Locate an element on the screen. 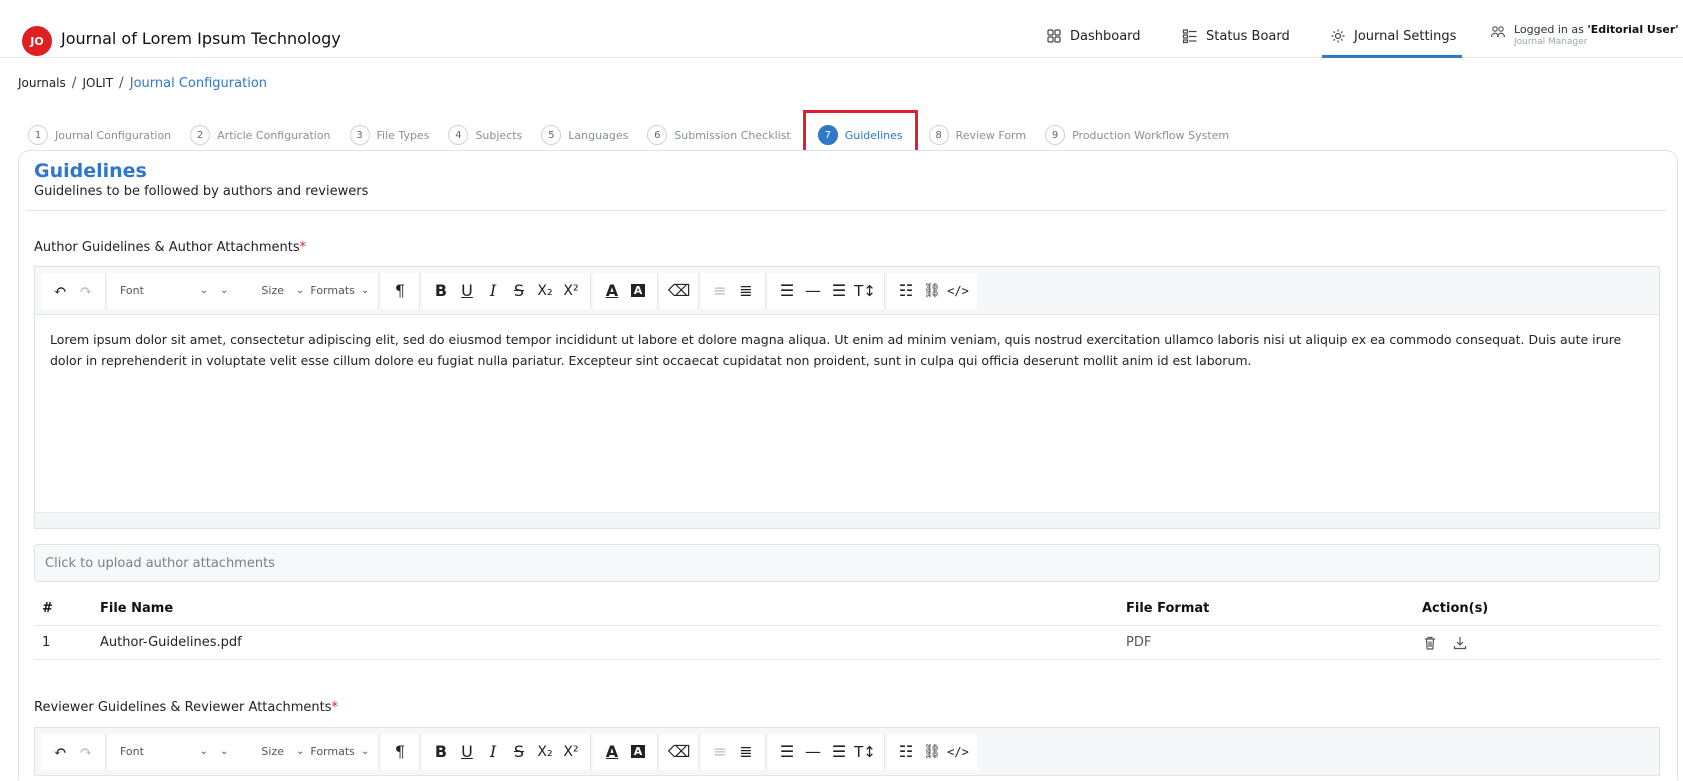 The image size is (1683, 781). app-title: Journal of Lorem Ipsum Technology is located at coordinates (201, 38).